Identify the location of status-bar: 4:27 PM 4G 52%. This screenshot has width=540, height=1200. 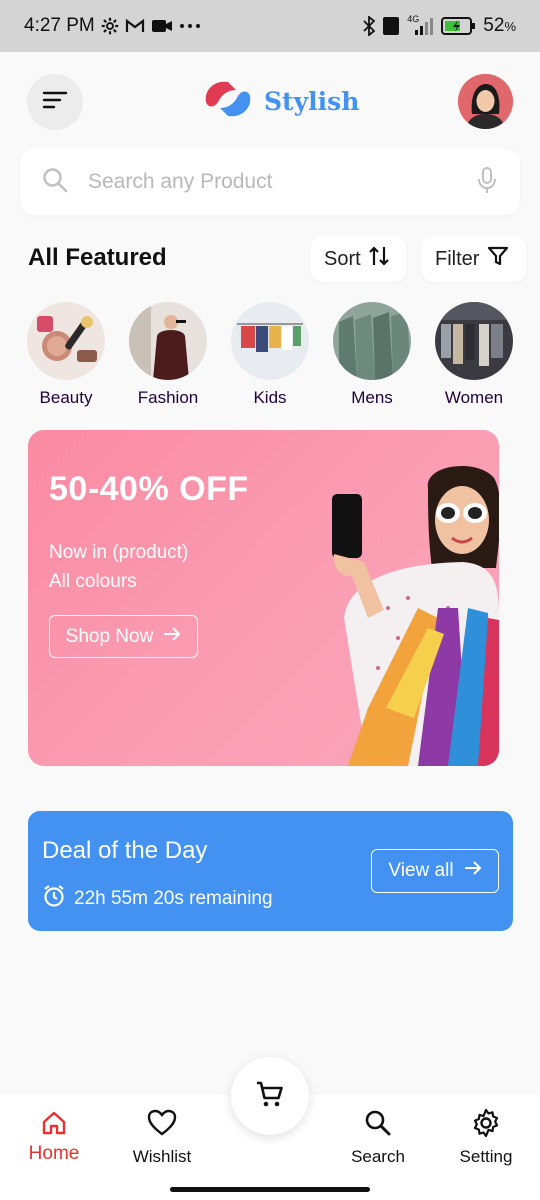
(270, 26).